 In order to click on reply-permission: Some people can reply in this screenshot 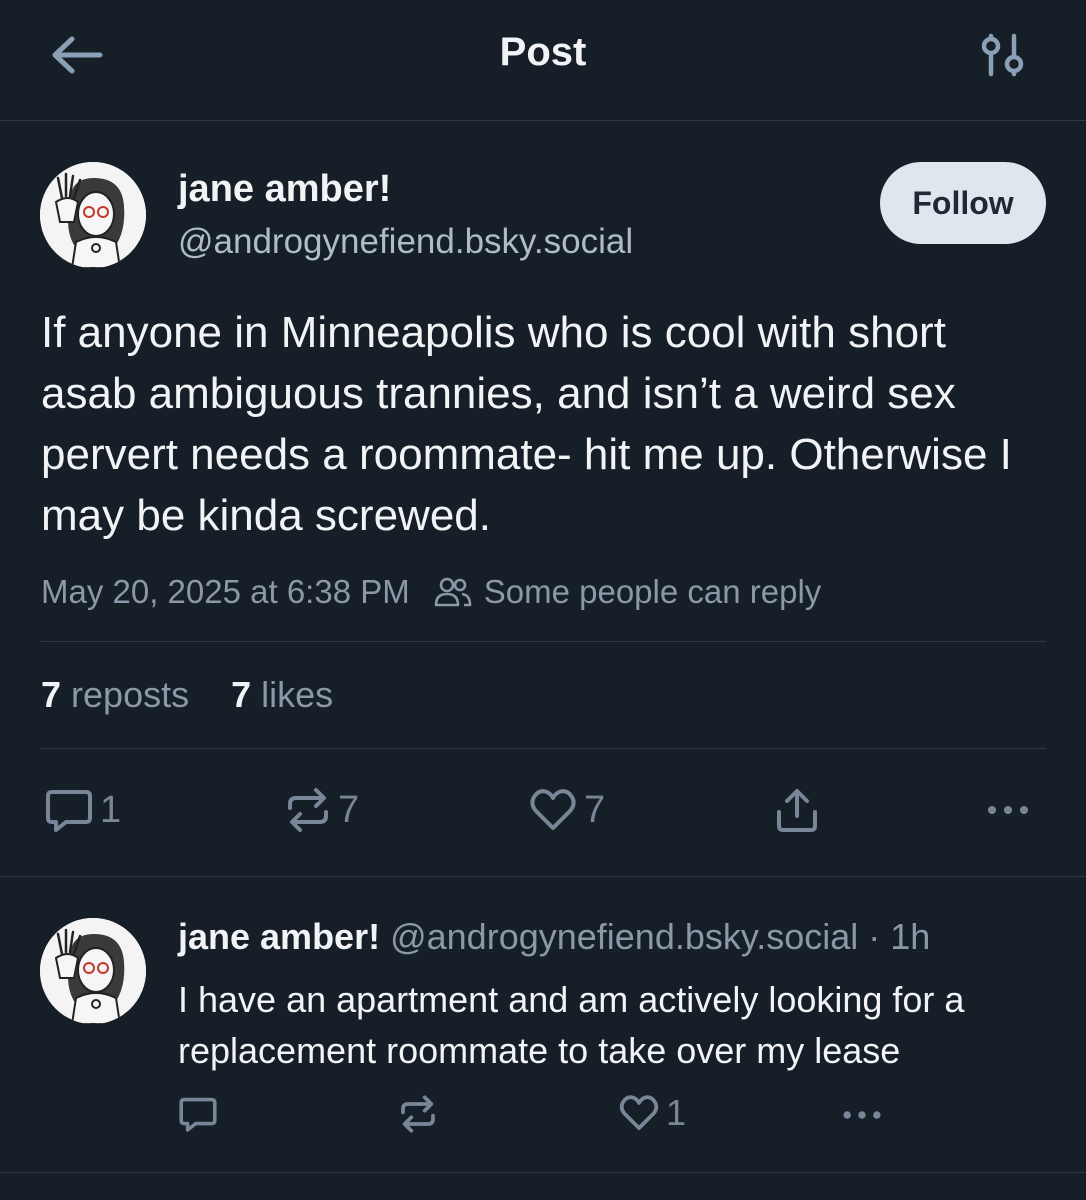, I will do `click(628, 592)`.